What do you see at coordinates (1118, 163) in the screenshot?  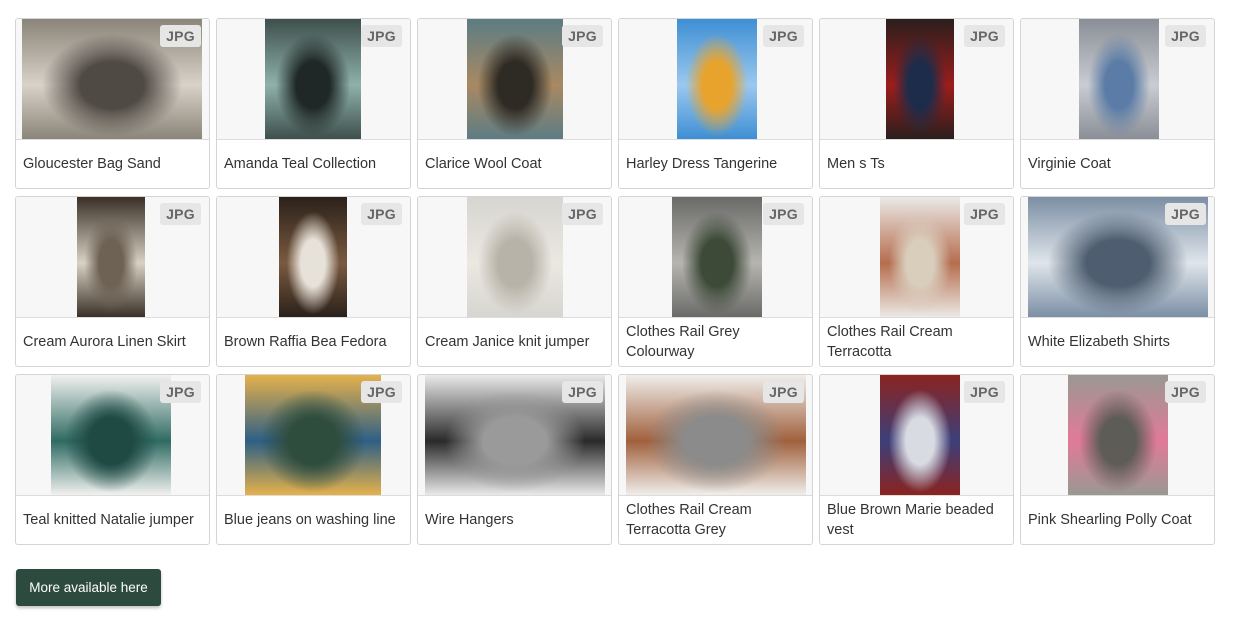 I see `product-name: Virginie Coat` at bounding box center [1118, 163].